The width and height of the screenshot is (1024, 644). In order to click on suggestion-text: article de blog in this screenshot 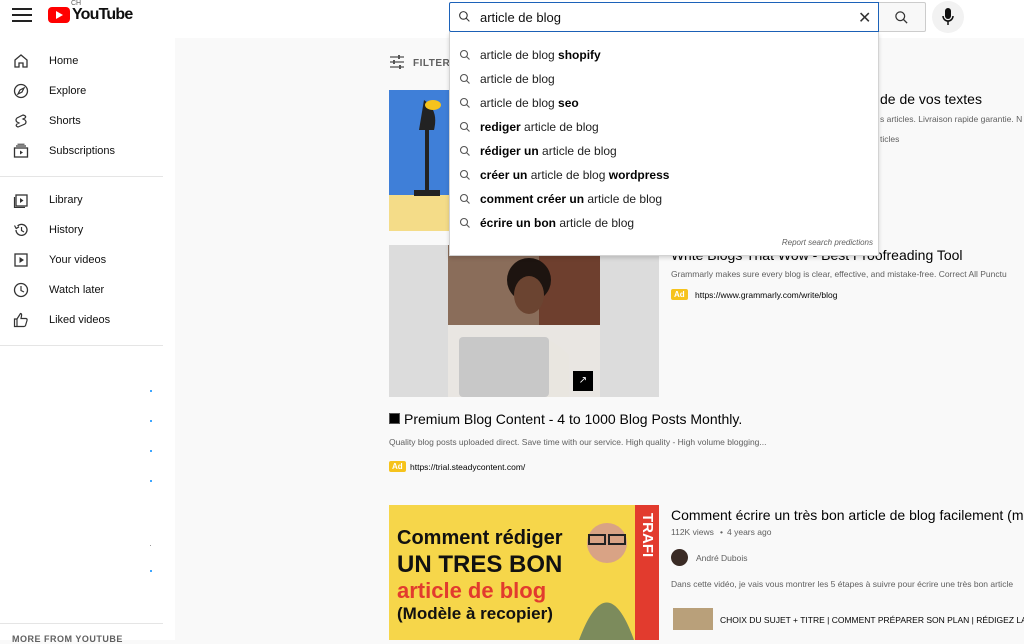, I will do `click(517, 79)`.